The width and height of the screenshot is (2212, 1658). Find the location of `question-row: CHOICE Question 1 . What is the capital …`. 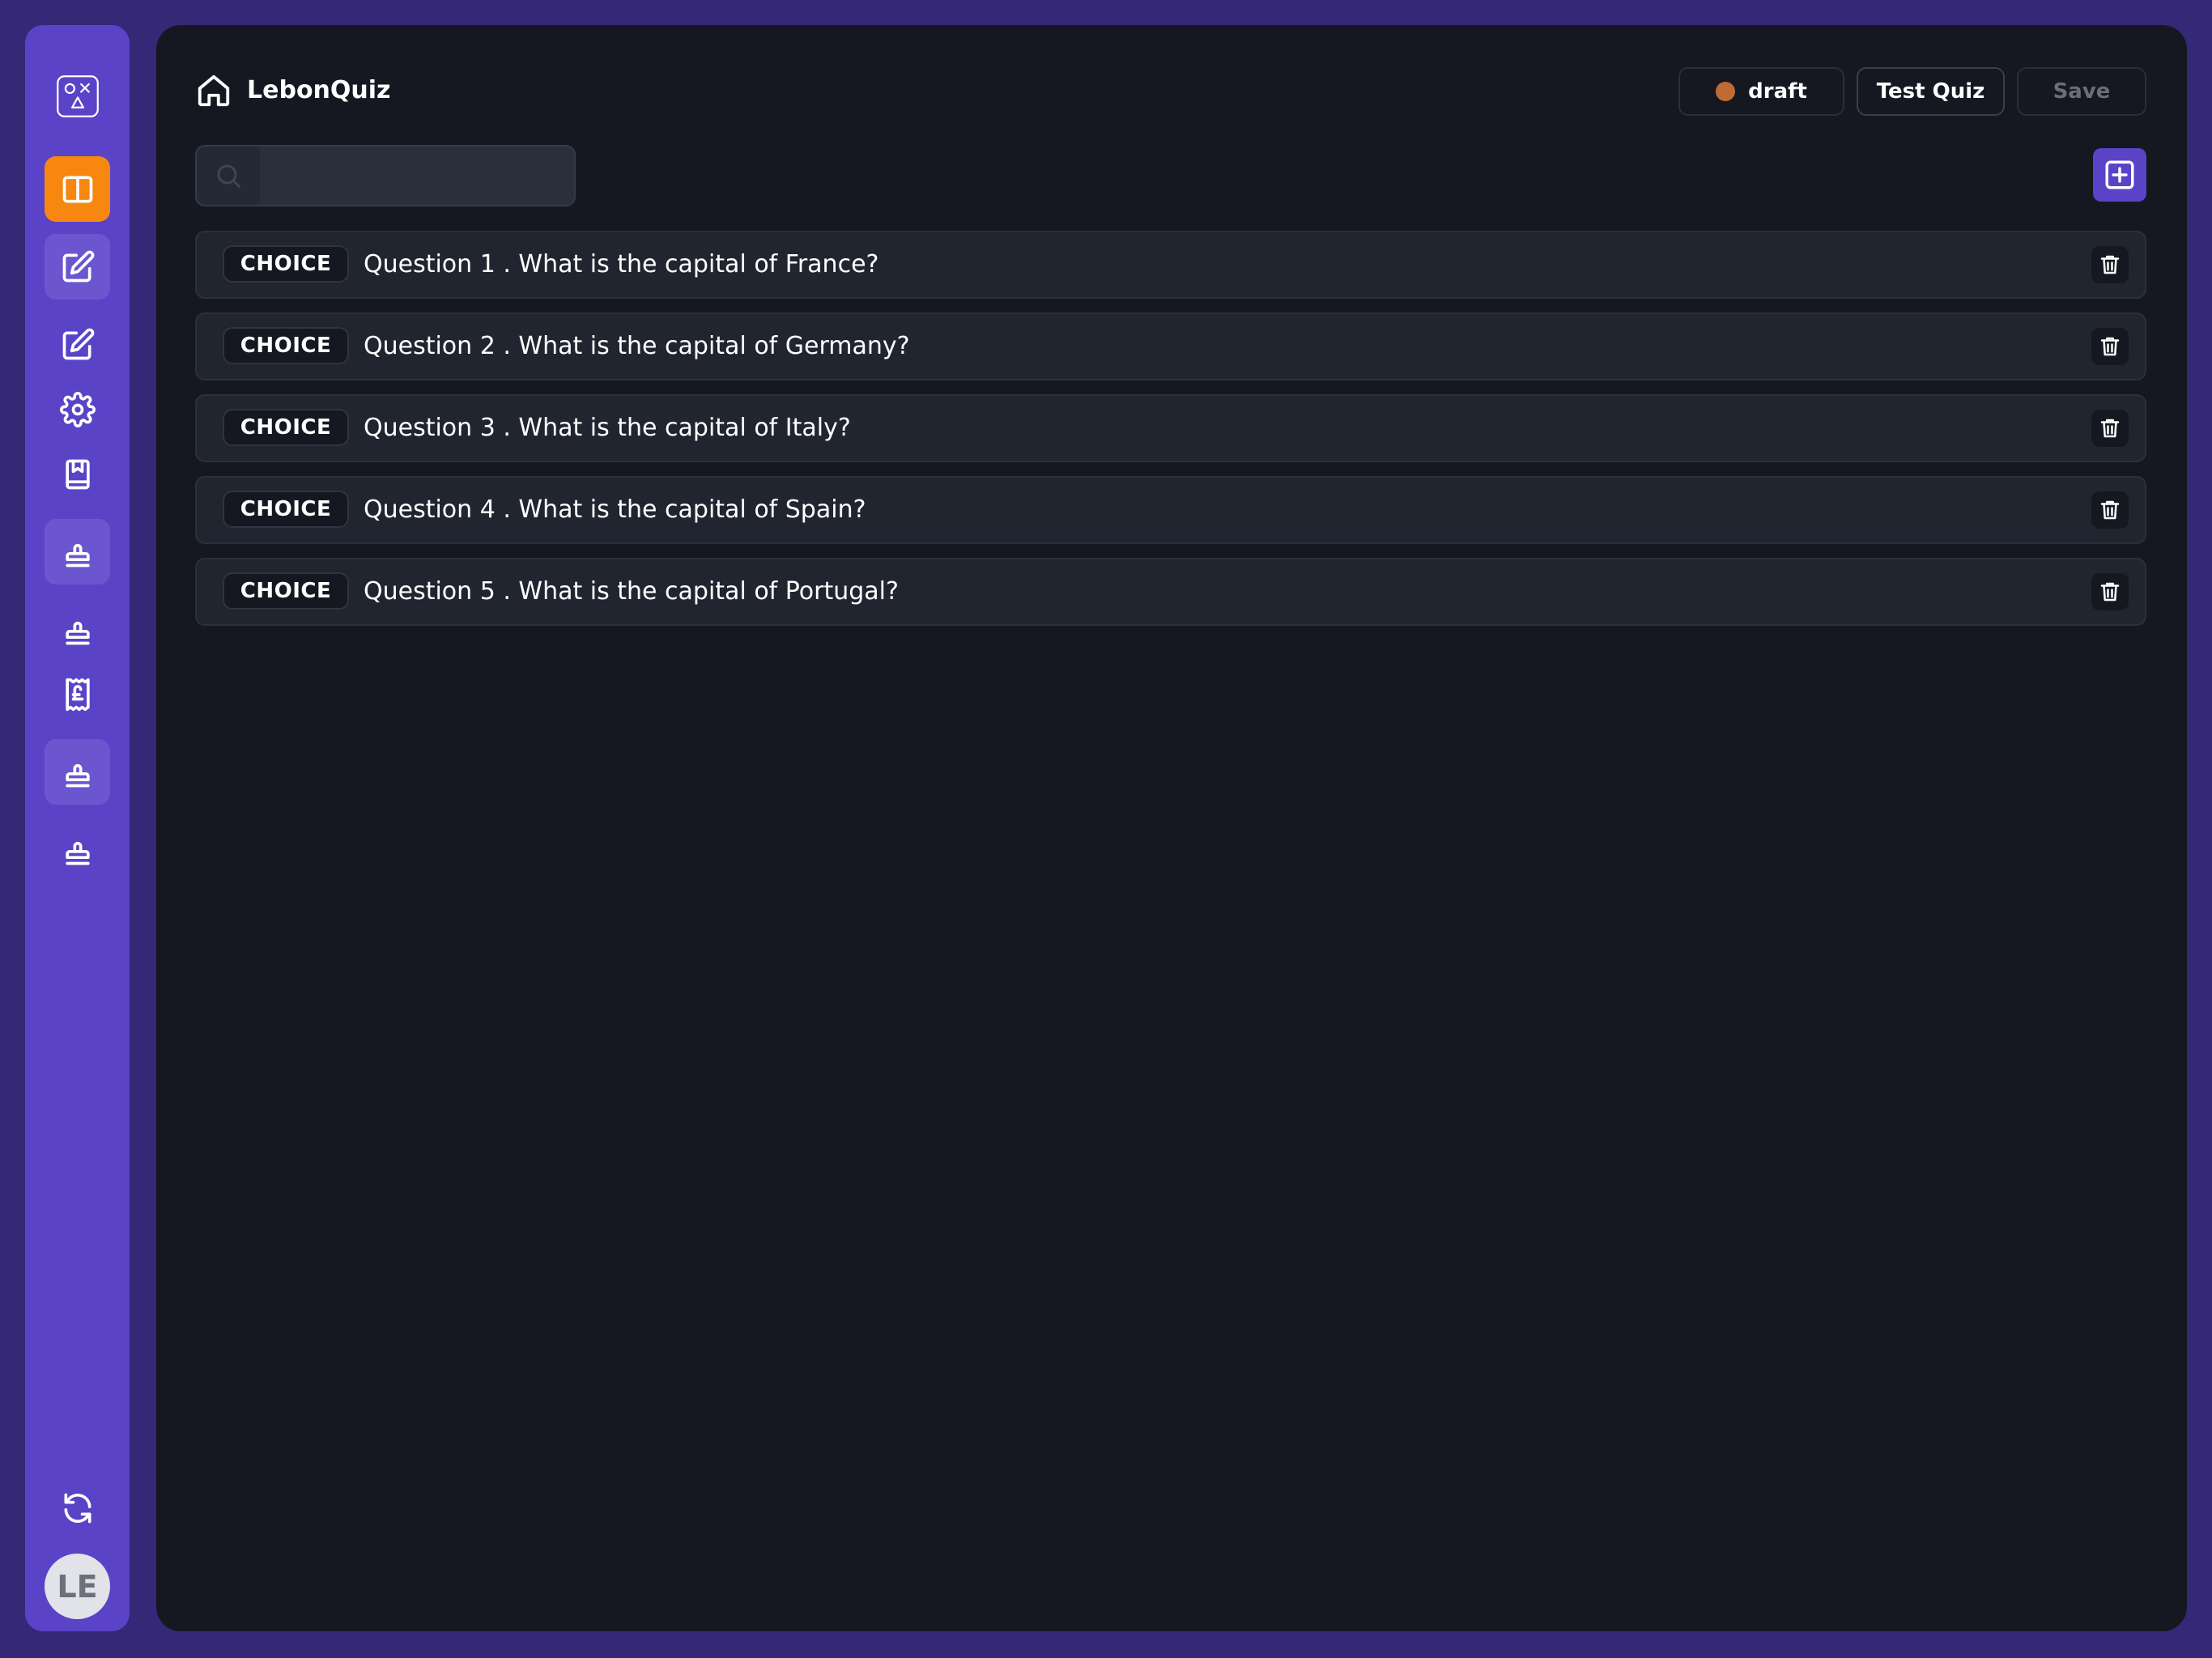

question-row: CHOICE Question 1 . What is the capital … is located at coordinates (1171, 265).